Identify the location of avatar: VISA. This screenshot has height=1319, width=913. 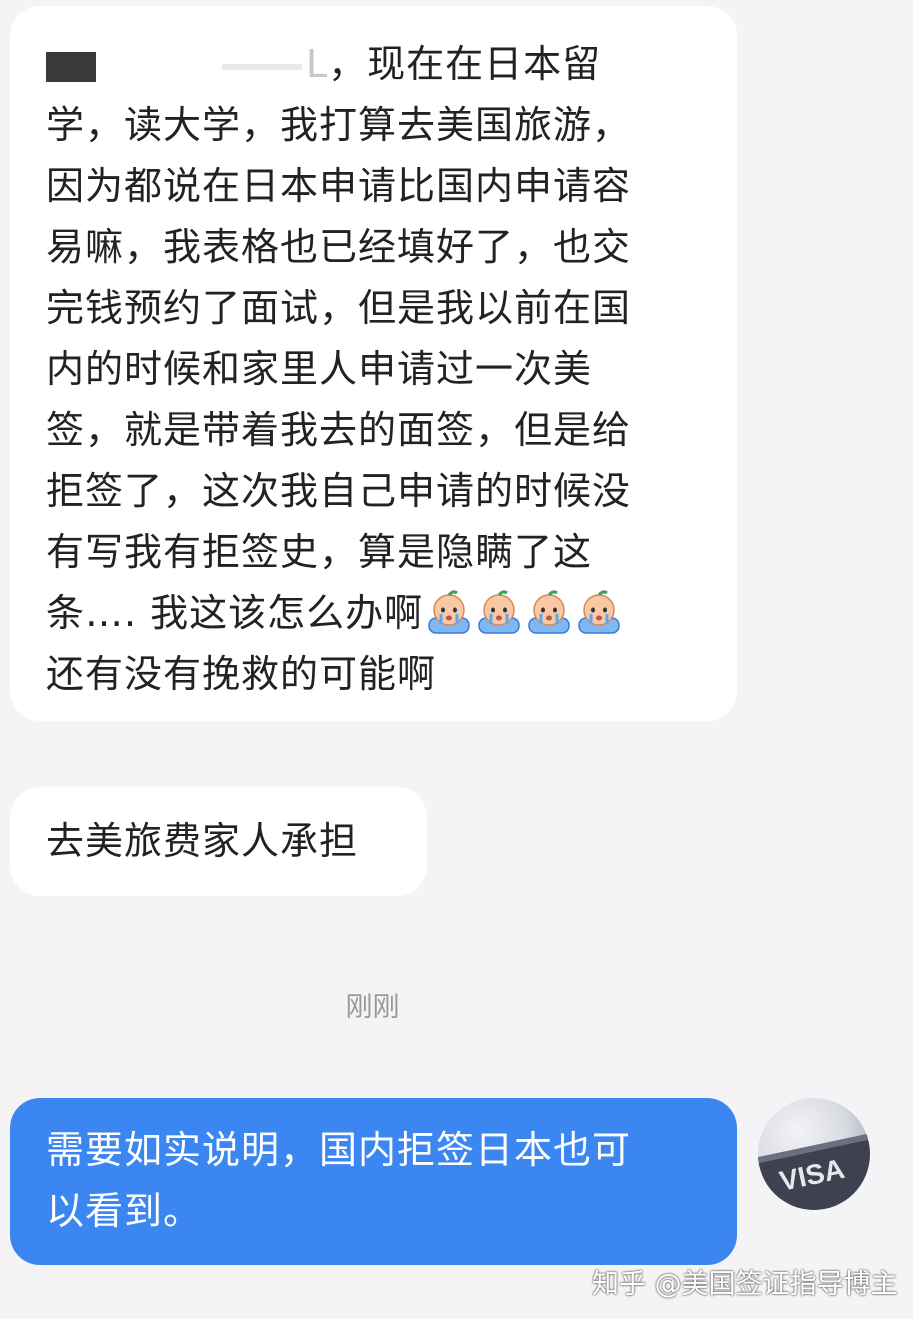
(814, 1154).